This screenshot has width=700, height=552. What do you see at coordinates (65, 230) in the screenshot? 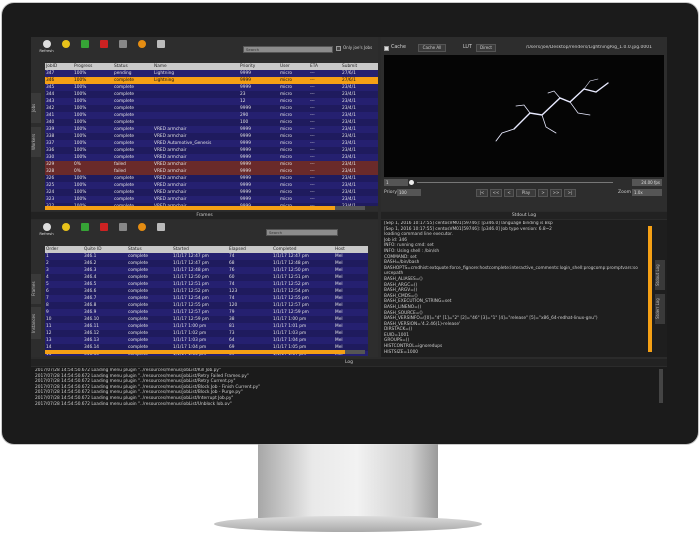
I see `frames-pause-button` at bounding box center [65, 230].